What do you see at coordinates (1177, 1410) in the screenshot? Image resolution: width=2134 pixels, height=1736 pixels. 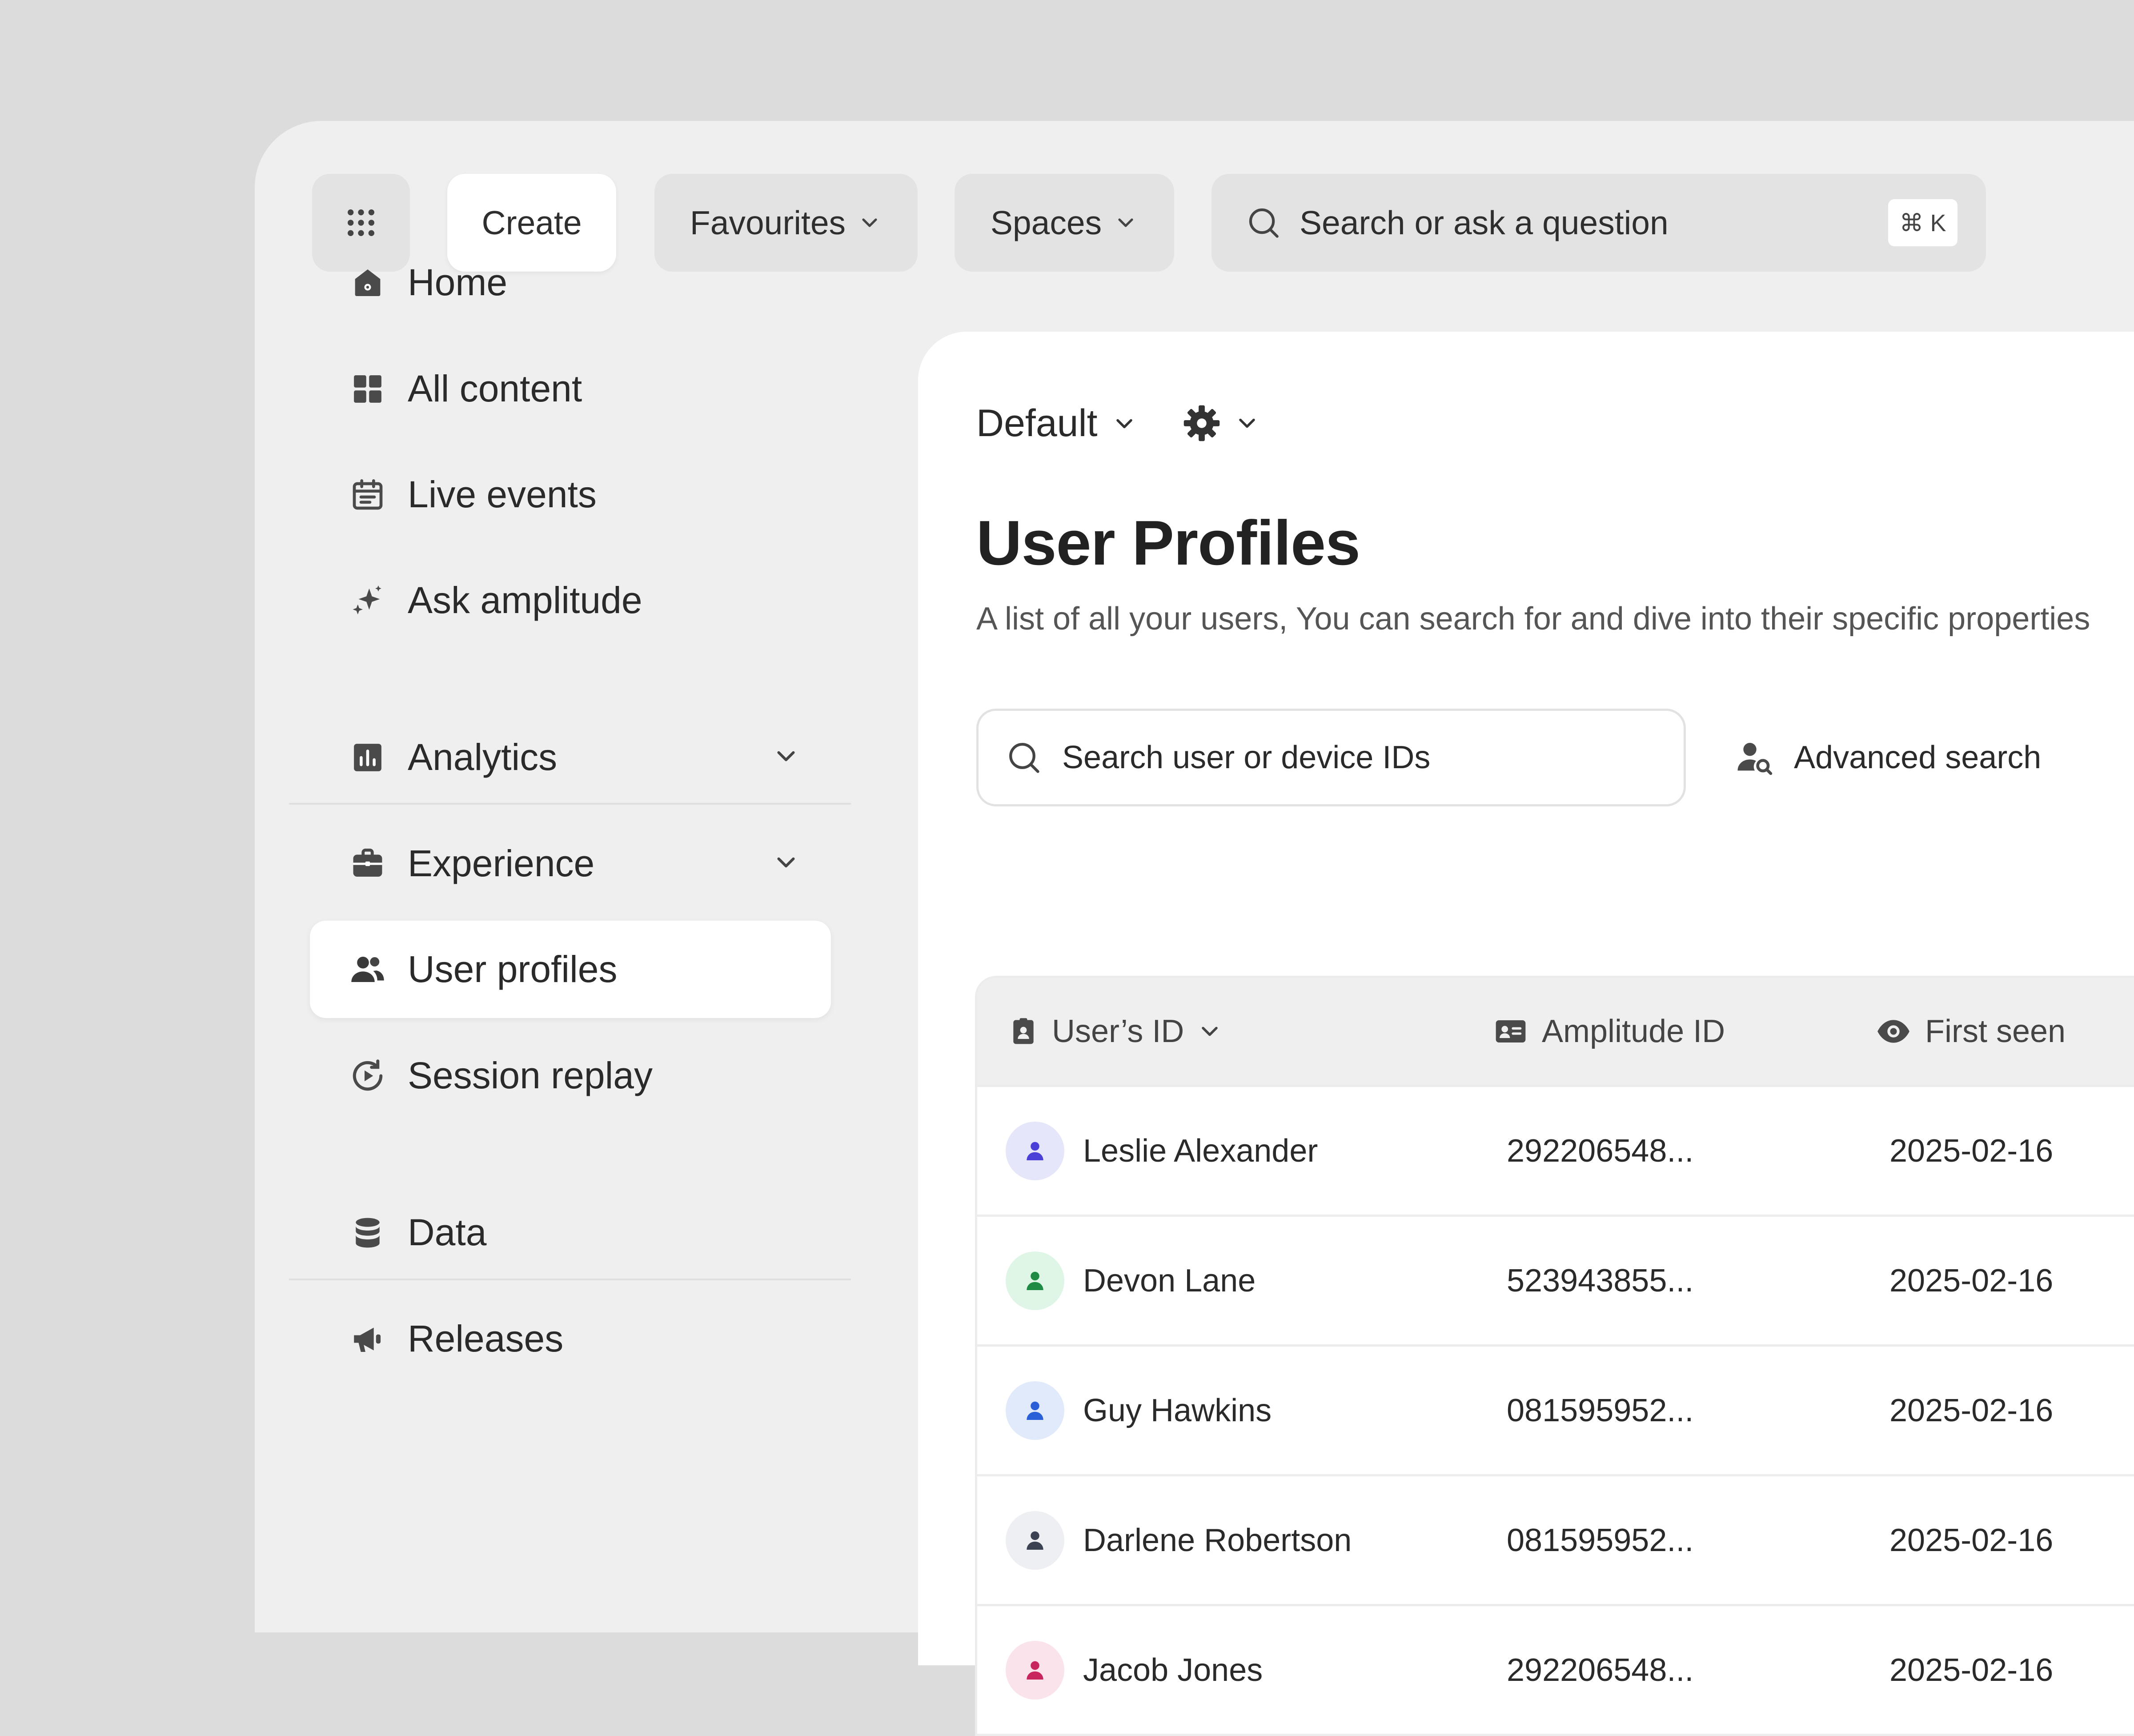 I see `user-name: Guy Hawkins` at bounding box center [1177, 1410].